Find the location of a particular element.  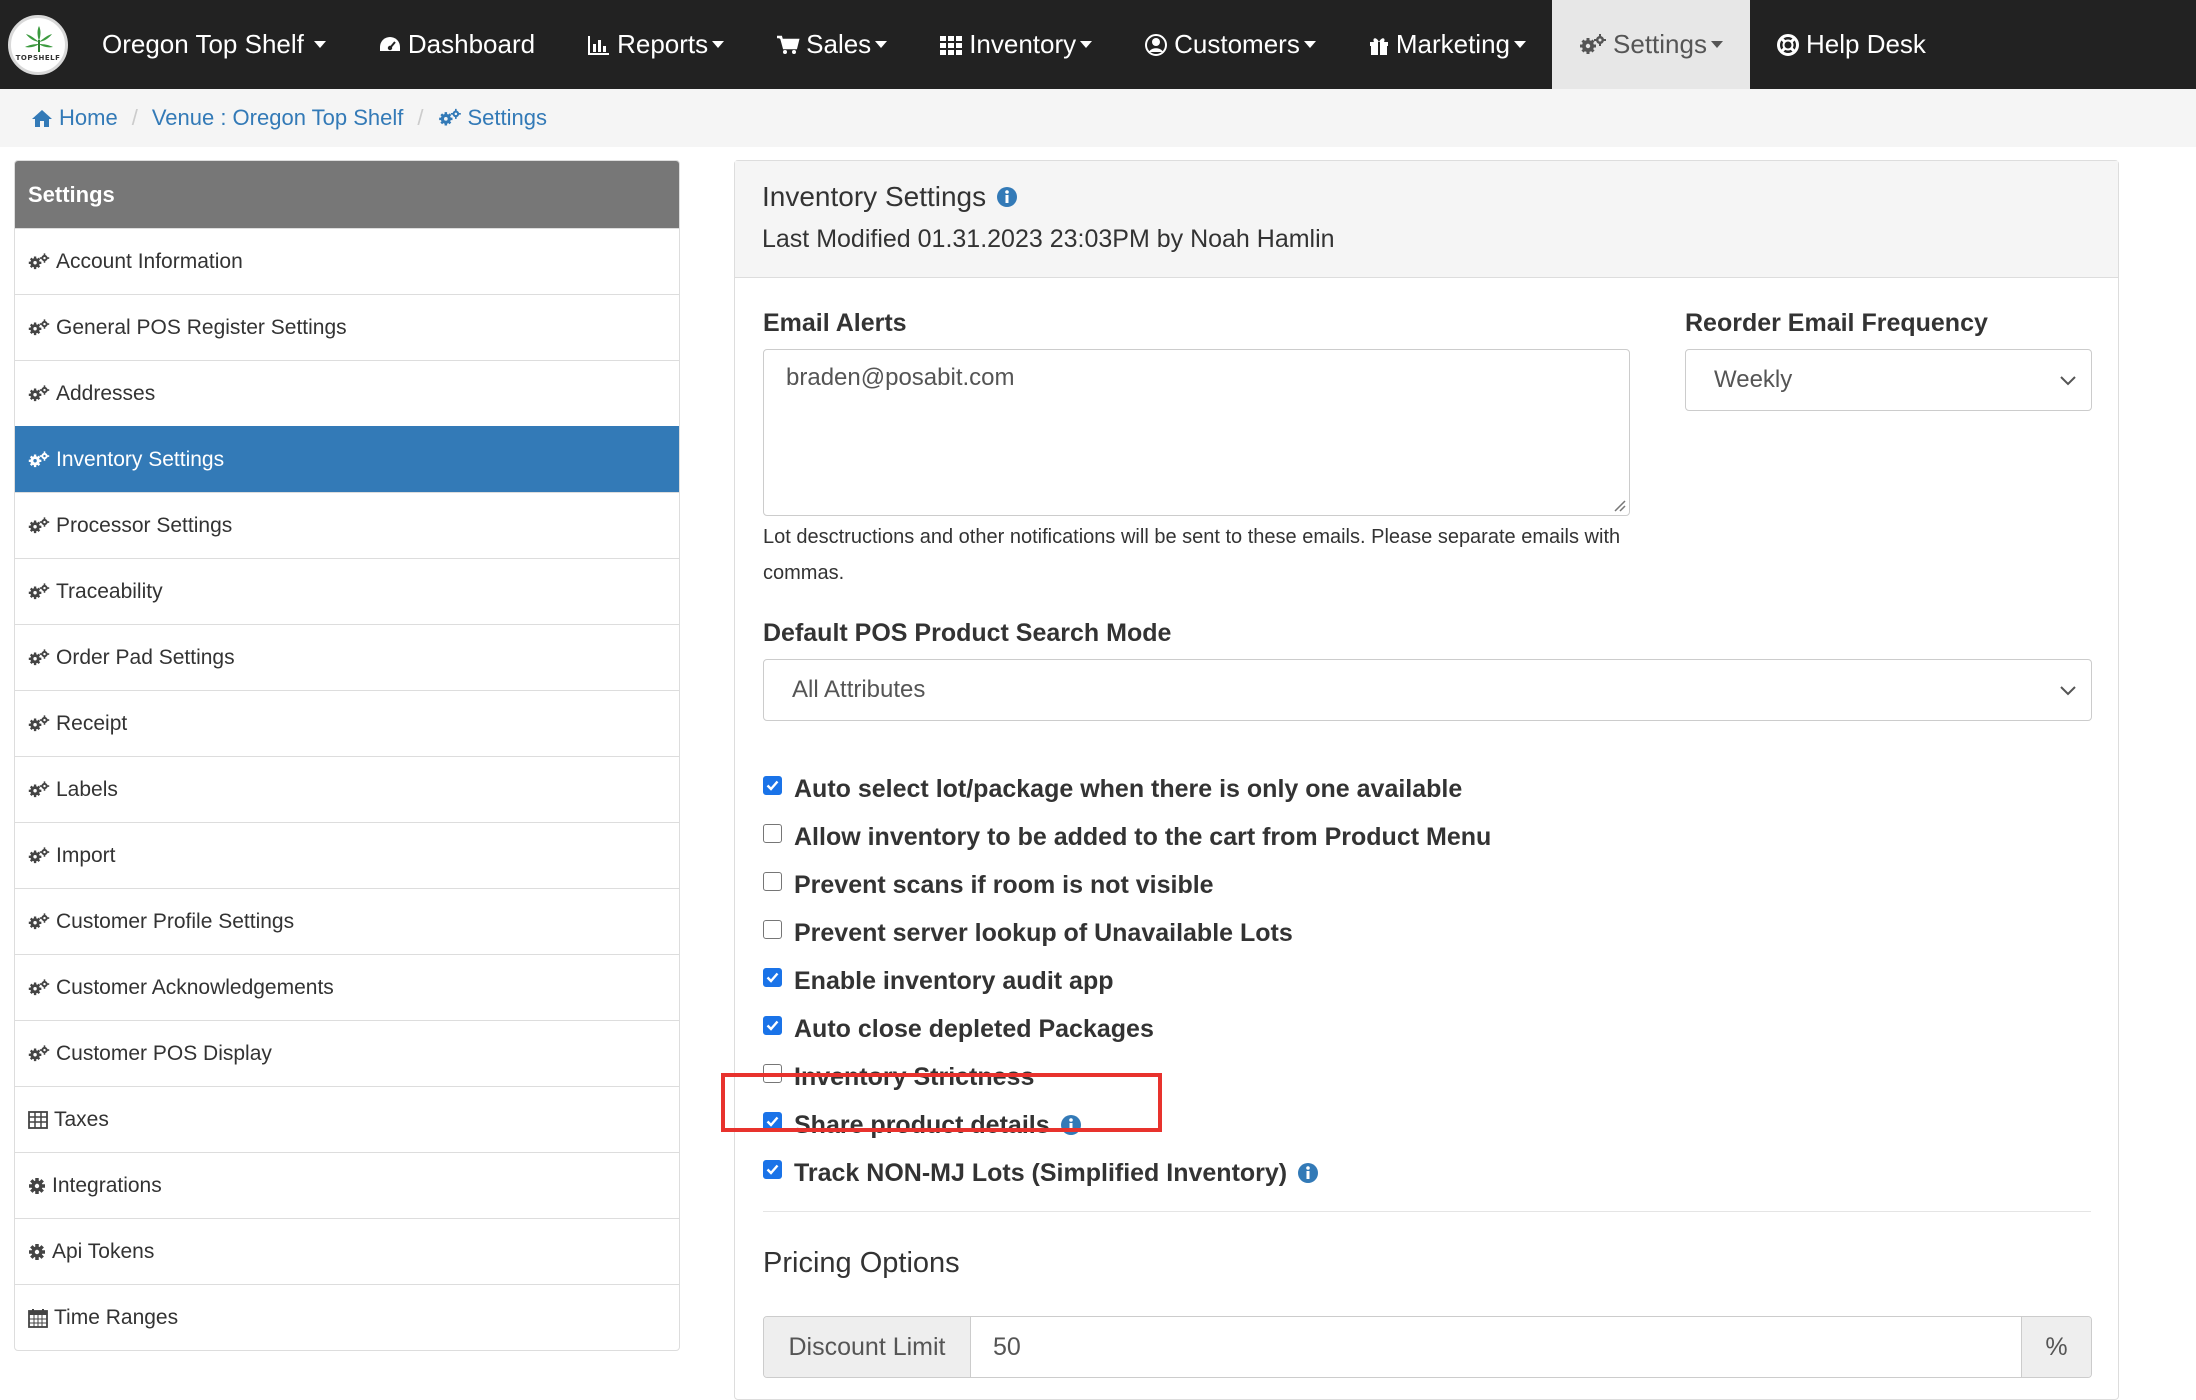

sidebar-item-customer-profile-settings: Customer Profile Settings is located at coordinates (347, 921).